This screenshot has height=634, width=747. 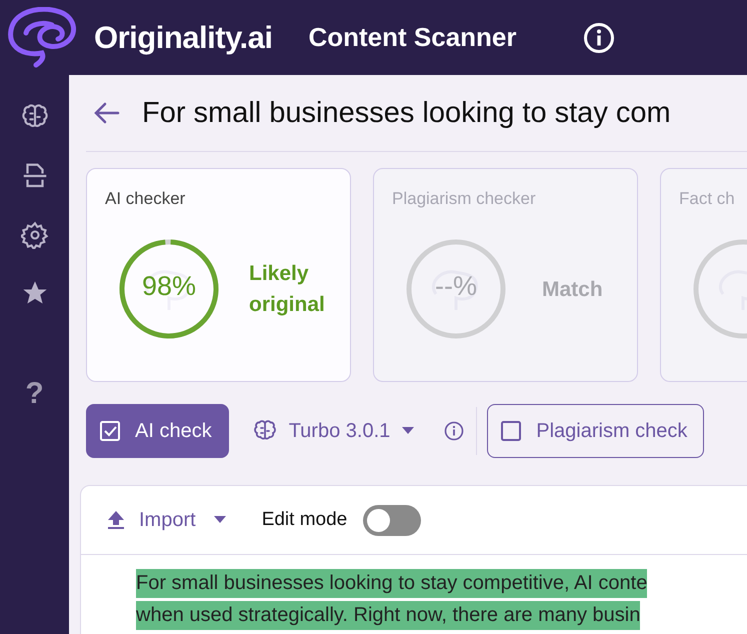 I want to click on app-title: Content Scanner, so click(x=412, y=37).